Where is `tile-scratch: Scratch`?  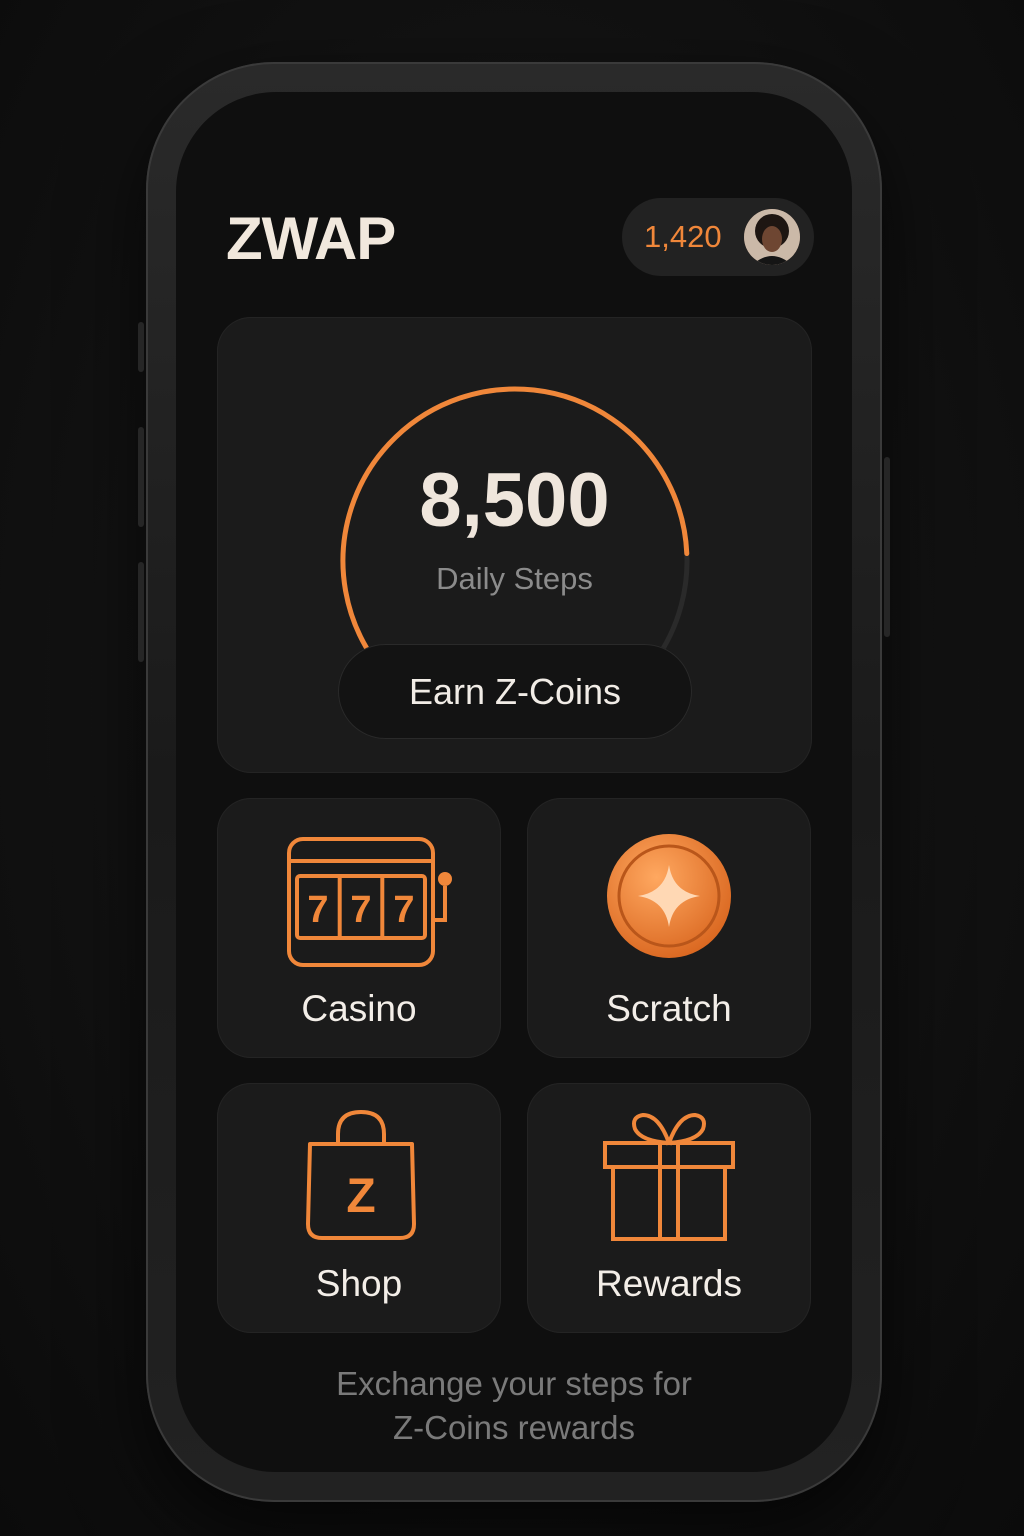 tile-scratch: Scratch is located at coordinates (669, 928).